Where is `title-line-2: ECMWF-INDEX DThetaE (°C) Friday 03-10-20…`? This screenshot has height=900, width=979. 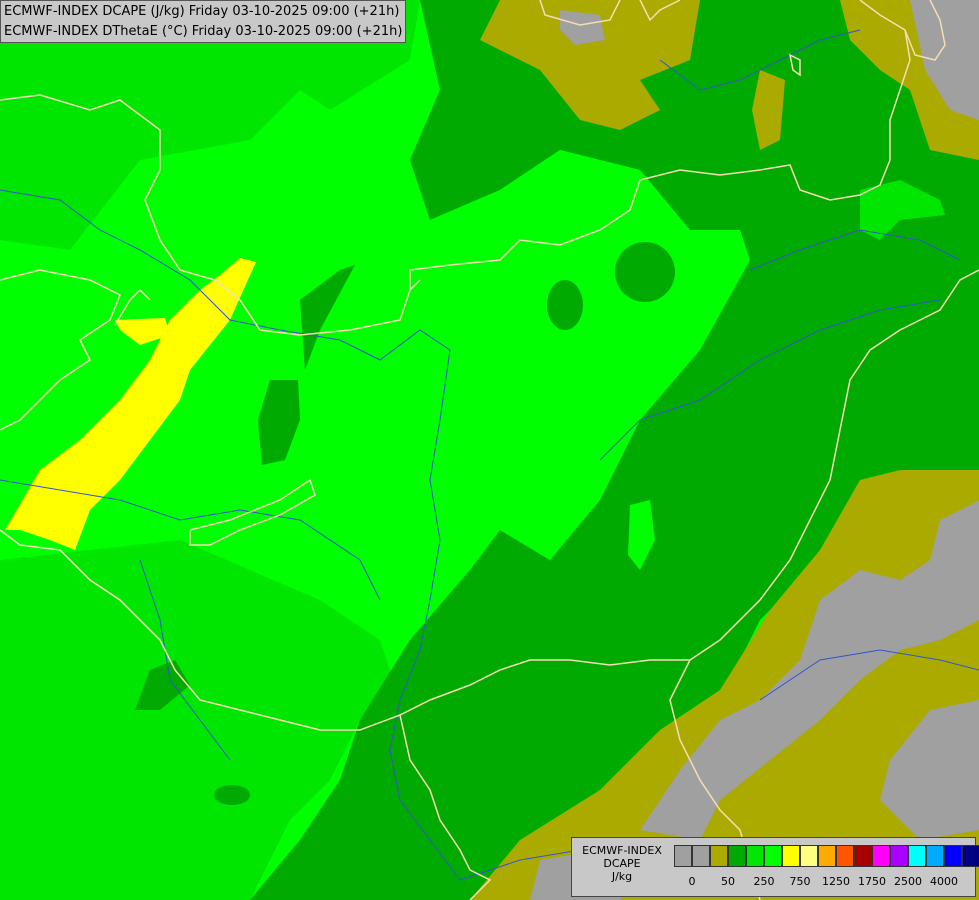
title-line-2: ECMWF-INDEX DThetaE (°C) Friday 03-10-20… is located at coordinates (203, 31).